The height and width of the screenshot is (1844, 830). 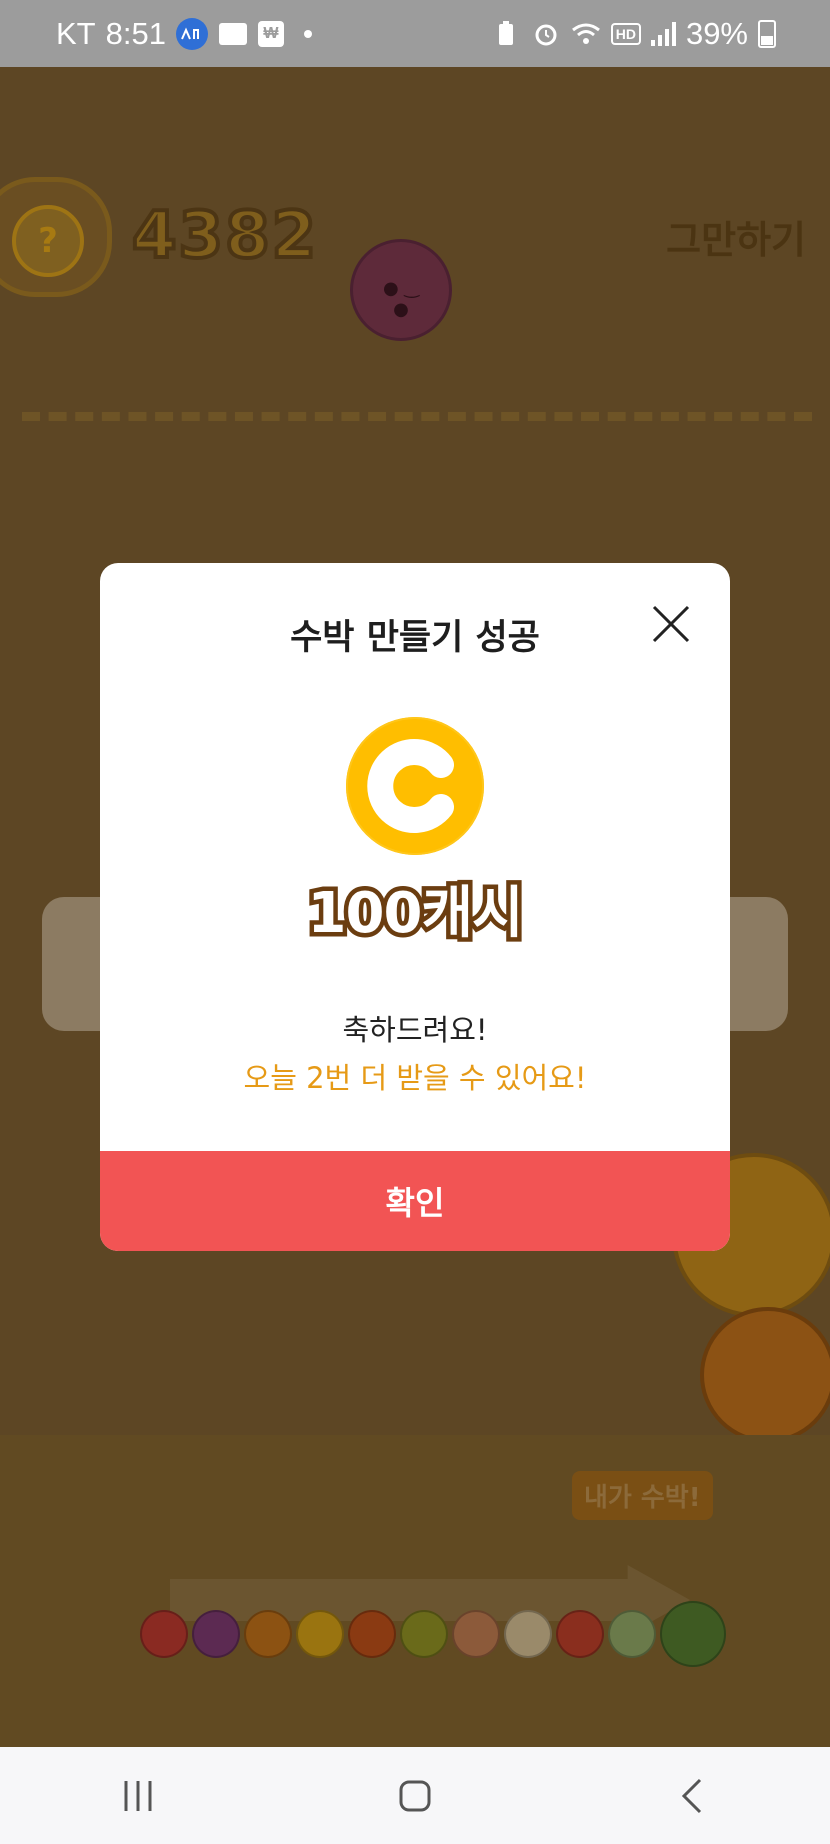 What do you see at coordinates (632, 1634) in the screenshot?
I see `melon-fruit-icon` at bounding box center [632, 1634].